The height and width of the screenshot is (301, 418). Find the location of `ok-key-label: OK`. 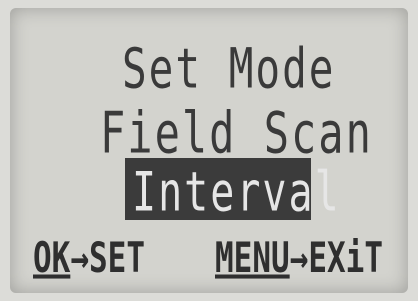

ok-key-label: OK is located at coordinates (52, 258).